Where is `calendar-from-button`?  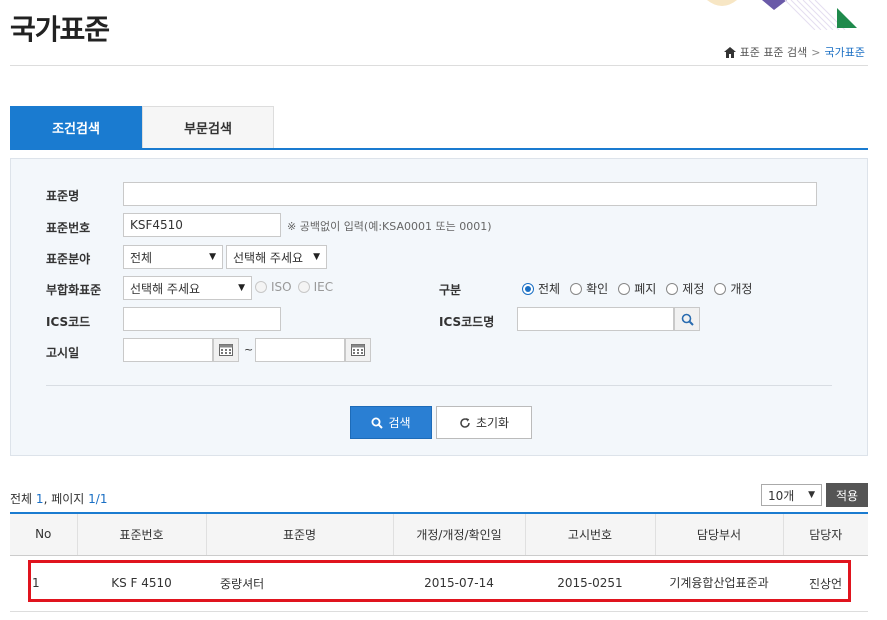
calendar-from-button is located at coordinates (226, 350).